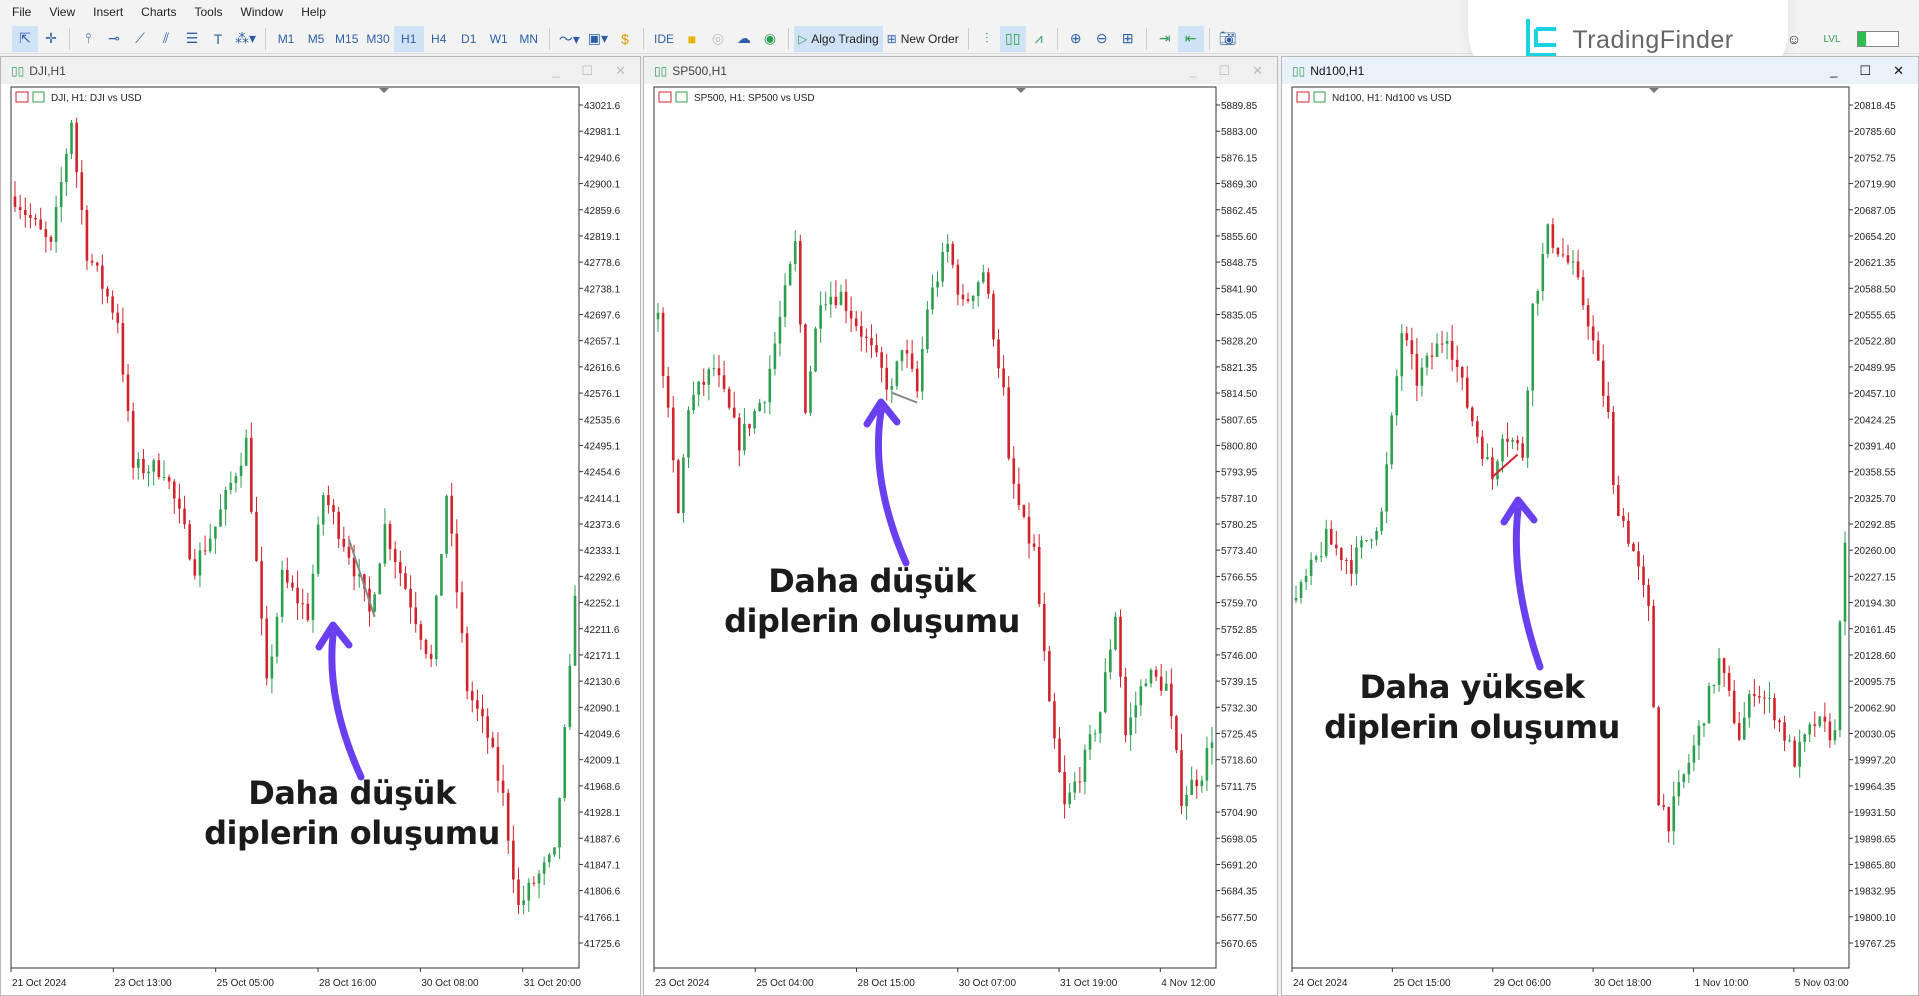 The image size is (1919, 996). What do you see at coordinates (770, 39) in the screenshot?
I see `vps-icon: ◉` at bounding box center [770, 39].